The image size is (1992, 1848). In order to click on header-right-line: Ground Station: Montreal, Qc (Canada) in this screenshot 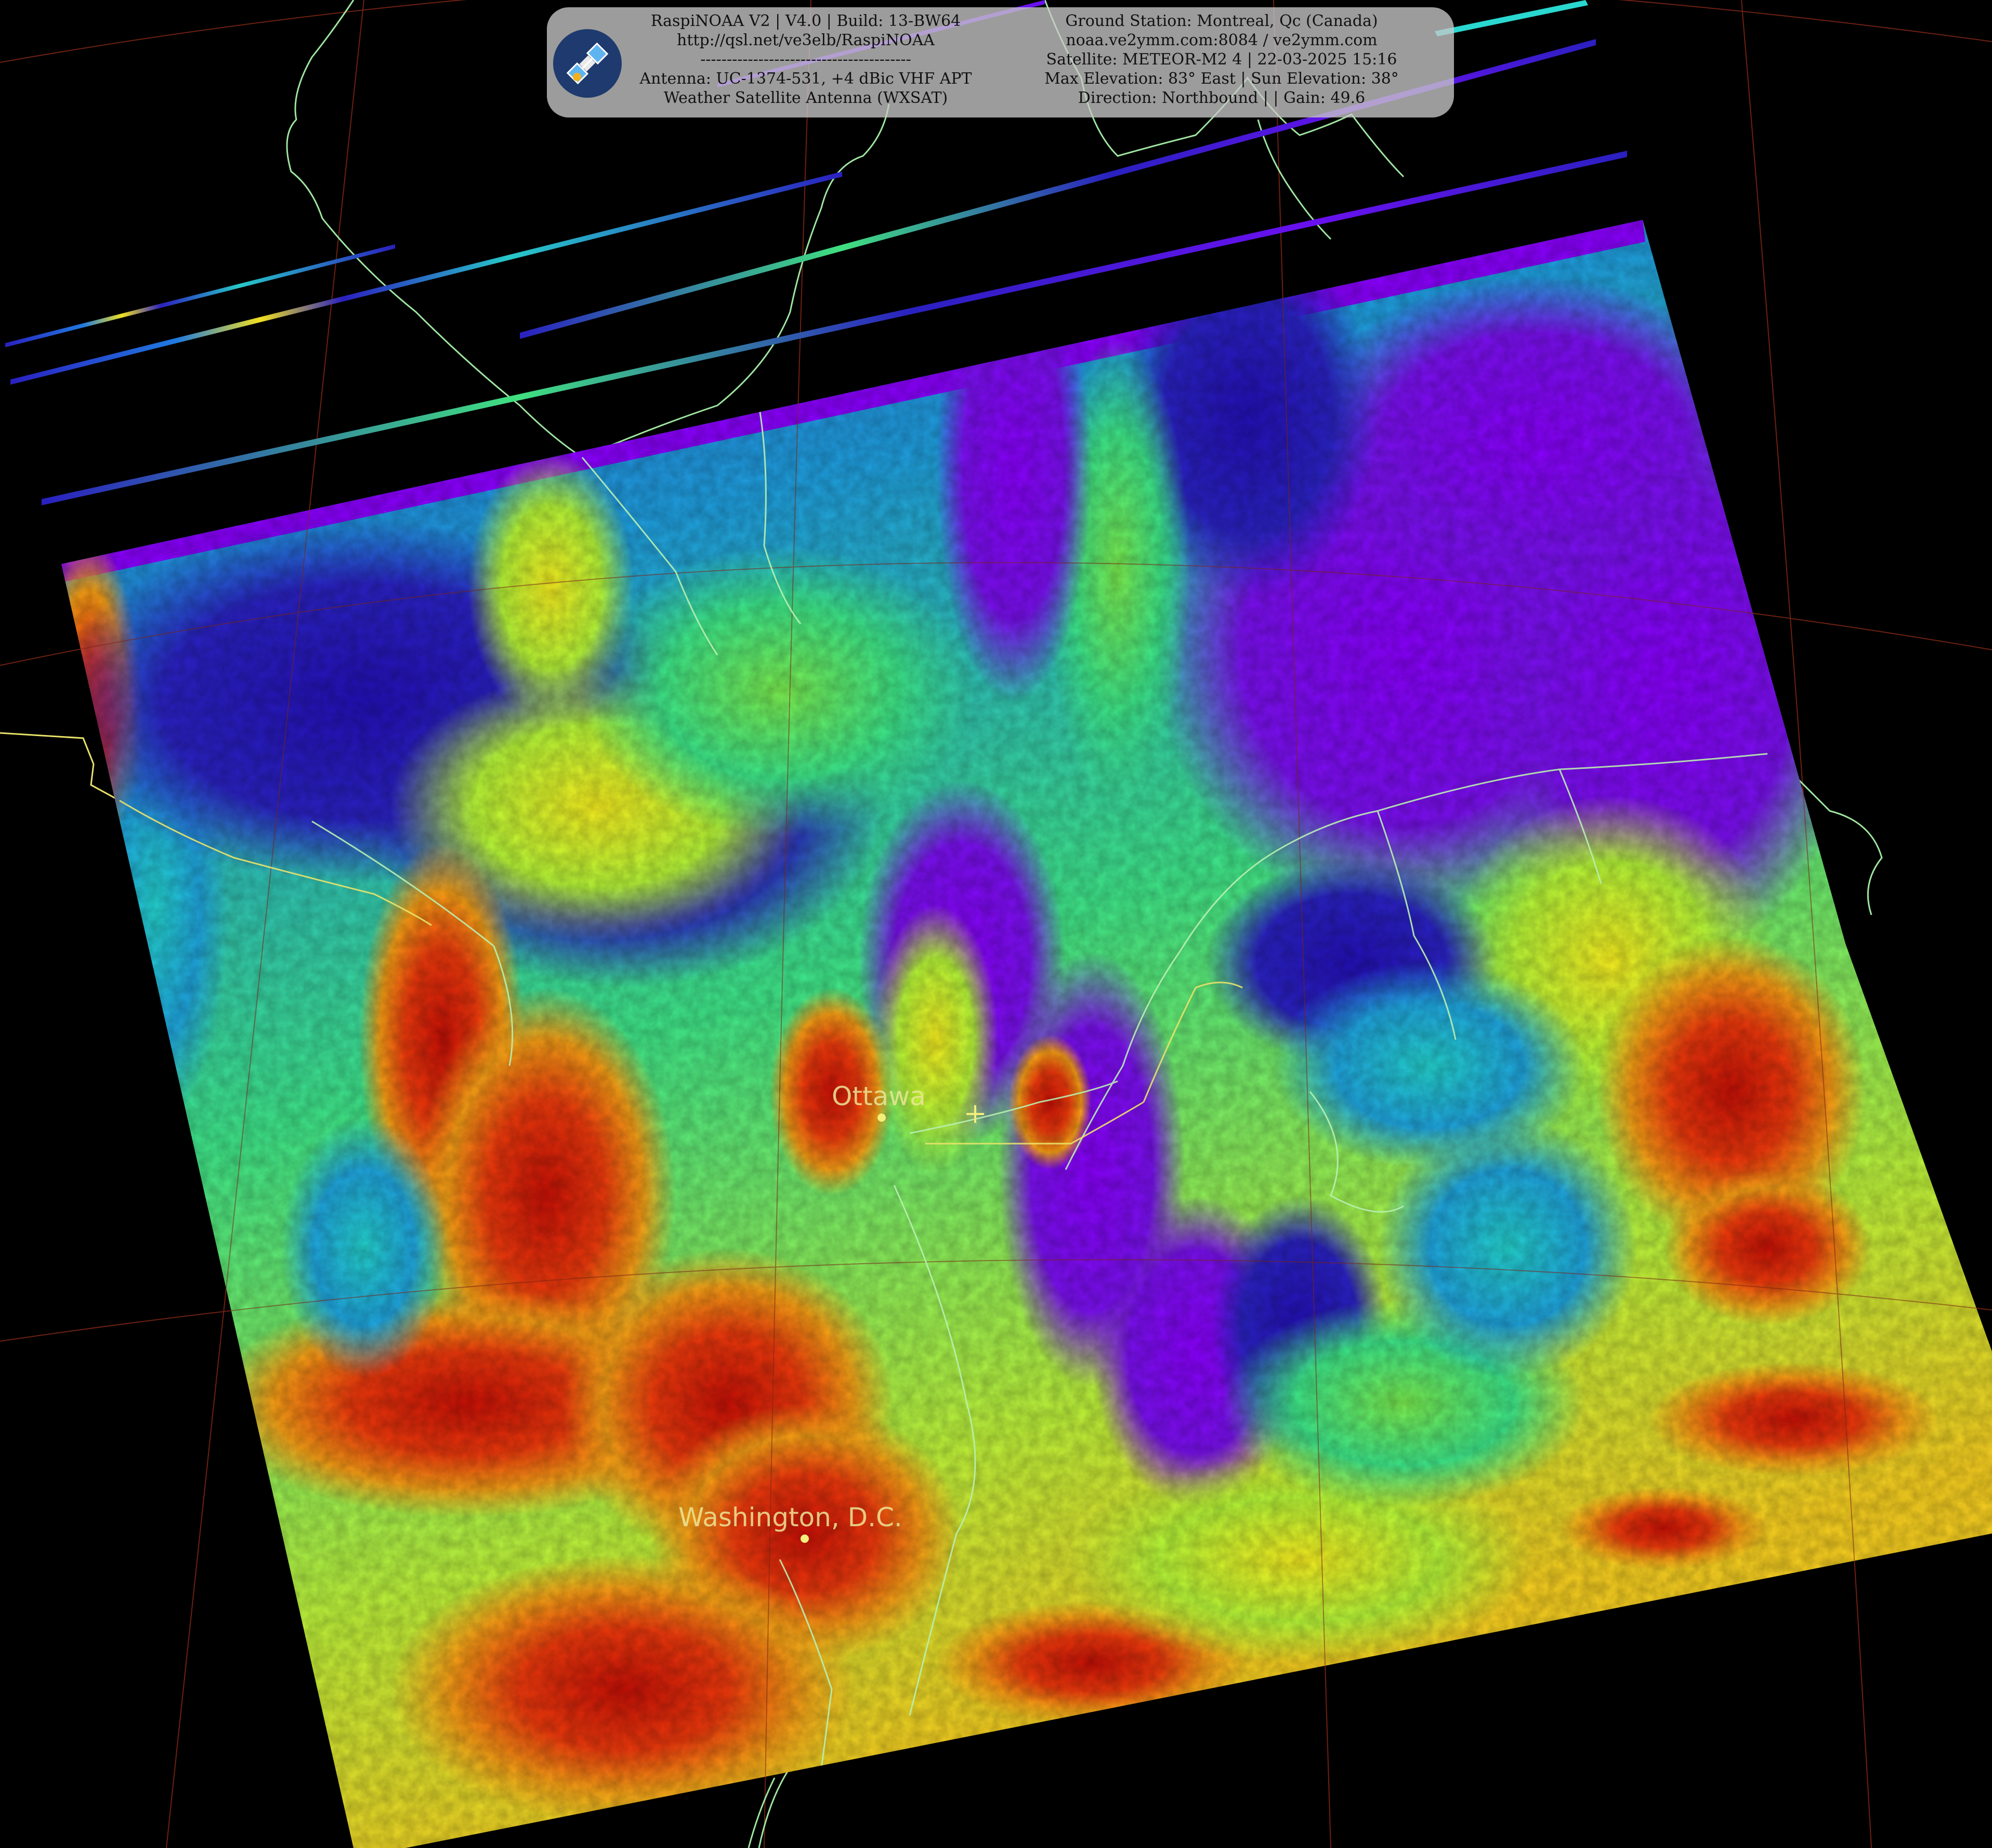, I will do `click(1221, 21)`.